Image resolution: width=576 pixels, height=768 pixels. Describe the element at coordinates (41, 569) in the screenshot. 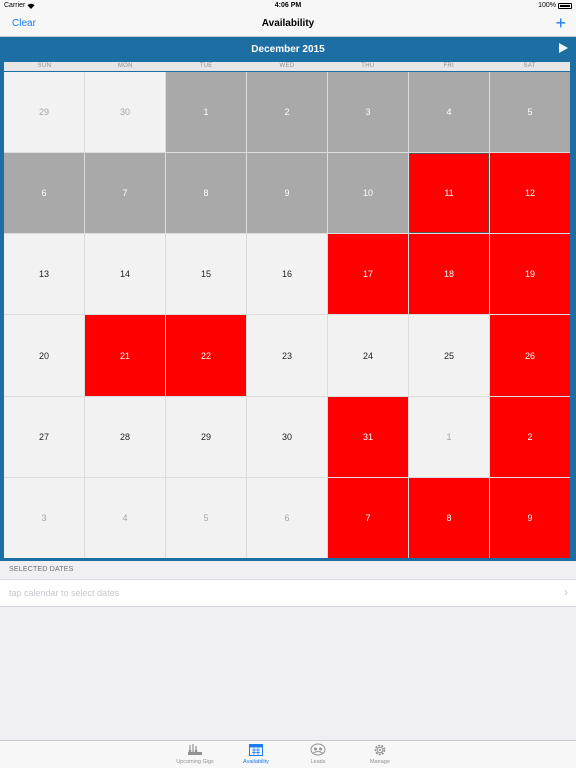

I see `selected-dates-header: SELECTED DATES` at that location.